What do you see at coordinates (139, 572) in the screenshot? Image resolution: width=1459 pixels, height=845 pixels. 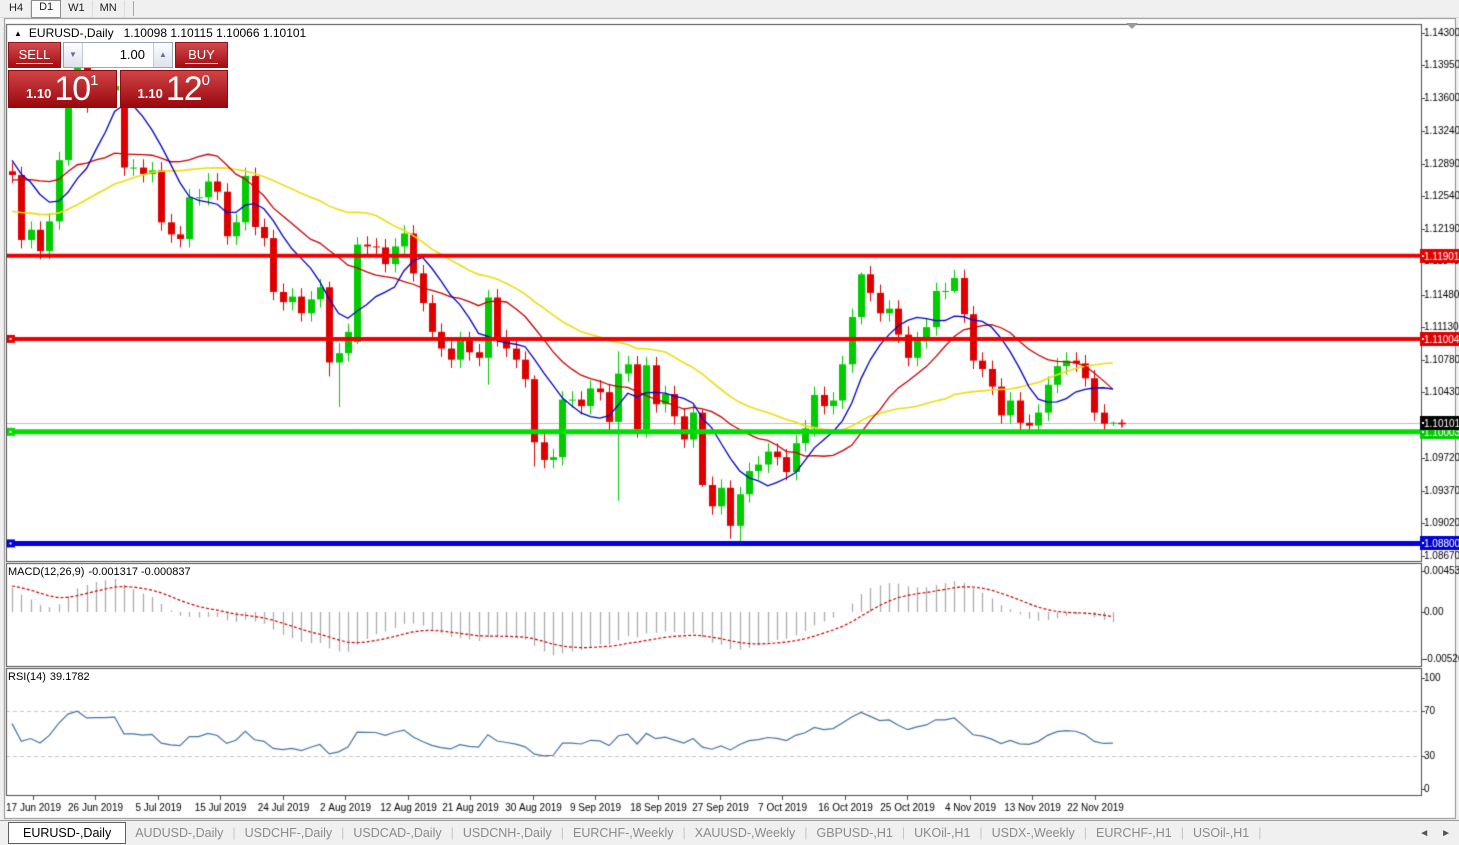 I see `macd-values: -0.001317 -0.000837` at bounding box center [139, 572].